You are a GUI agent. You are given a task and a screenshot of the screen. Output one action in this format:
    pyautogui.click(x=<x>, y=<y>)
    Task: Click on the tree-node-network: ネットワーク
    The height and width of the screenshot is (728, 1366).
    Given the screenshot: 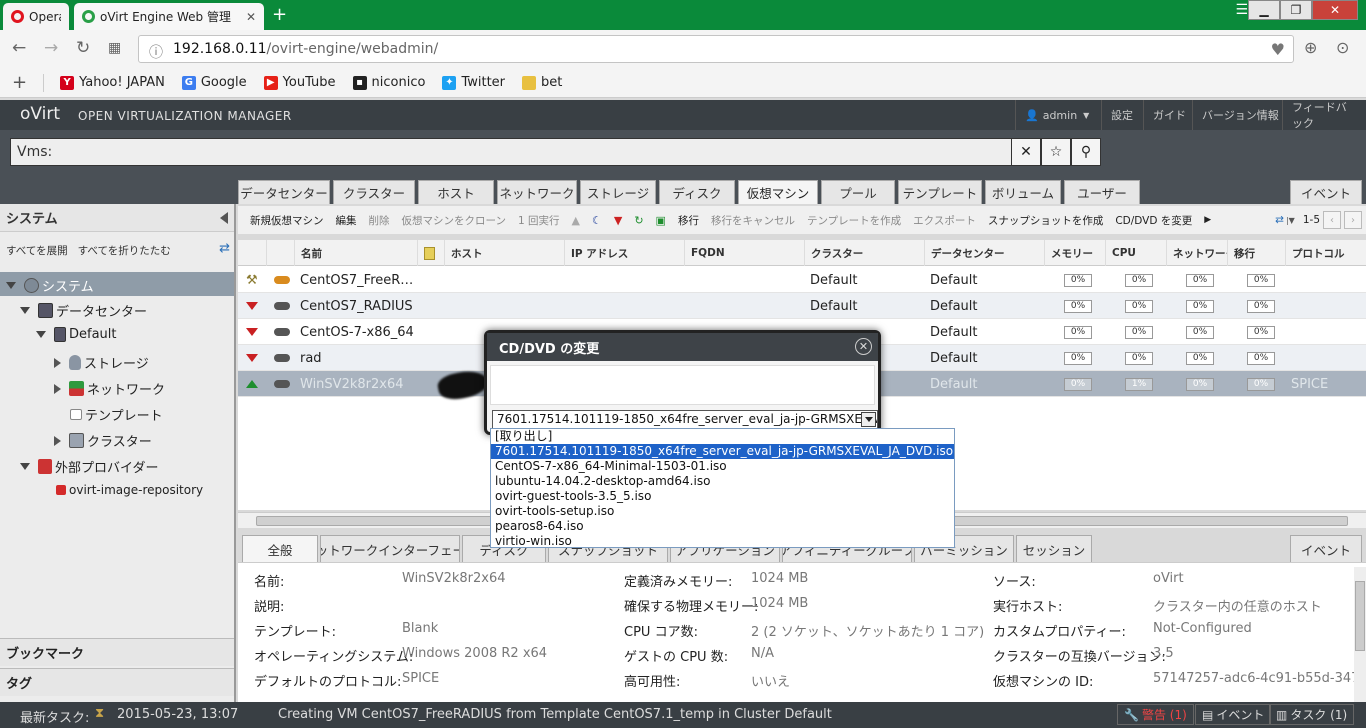 What is the action you would take?
    pyautogui.click(x=109, y=388)
    